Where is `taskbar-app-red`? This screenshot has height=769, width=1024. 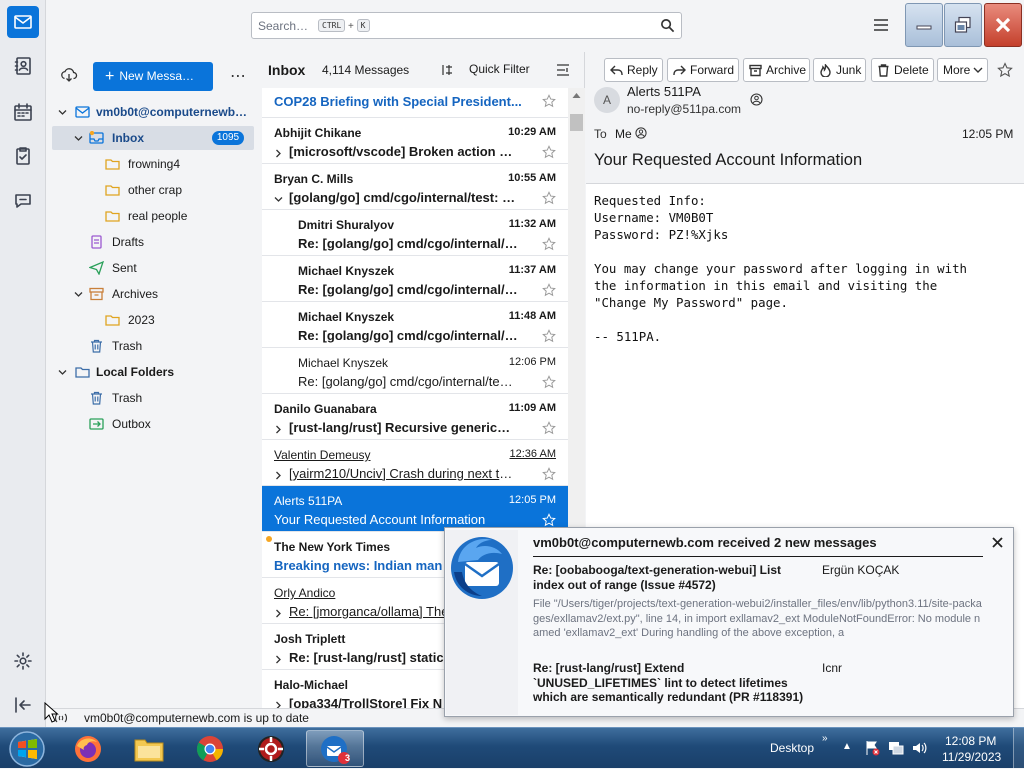
taskbar-app-red is located at coordinates (271, 748).